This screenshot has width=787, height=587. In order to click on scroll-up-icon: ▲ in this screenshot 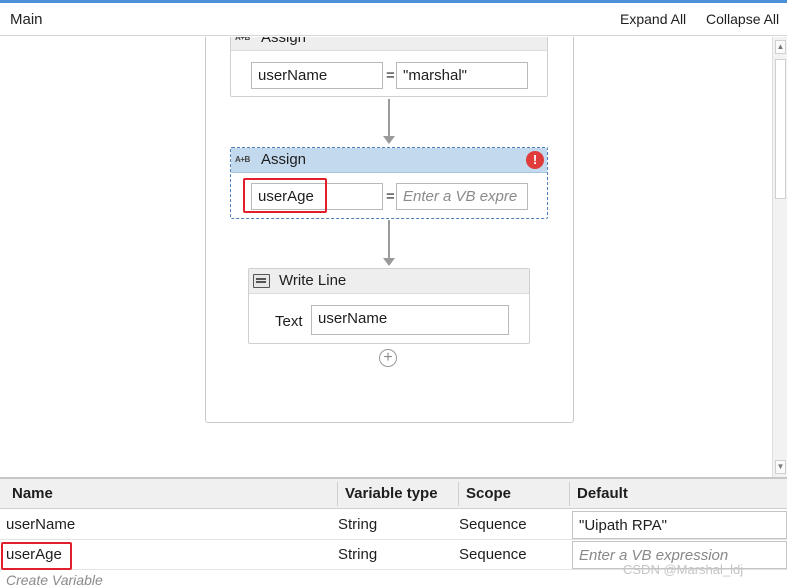, I will do `click(780, 47)`.